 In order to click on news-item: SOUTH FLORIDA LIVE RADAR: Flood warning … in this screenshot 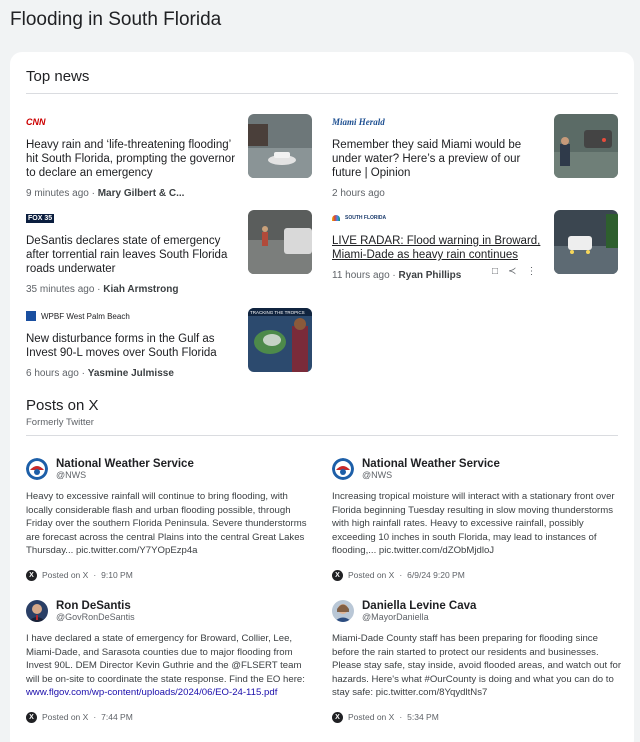, I will do `click(477, 245)`.